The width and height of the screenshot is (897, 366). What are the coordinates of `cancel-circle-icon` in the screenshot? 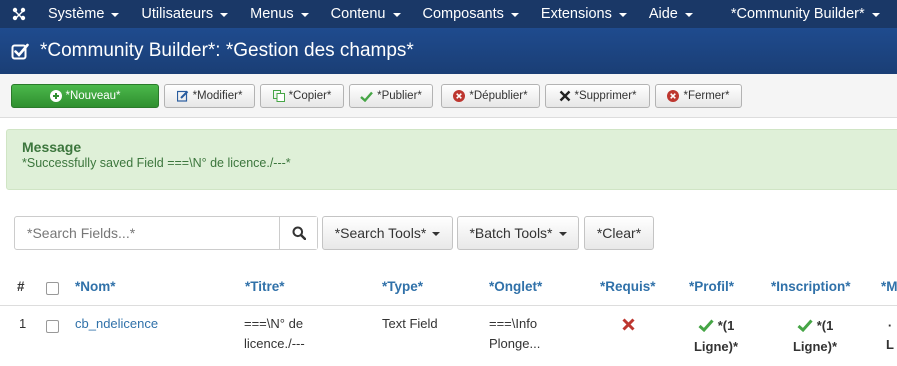 It's located at (673, 96).